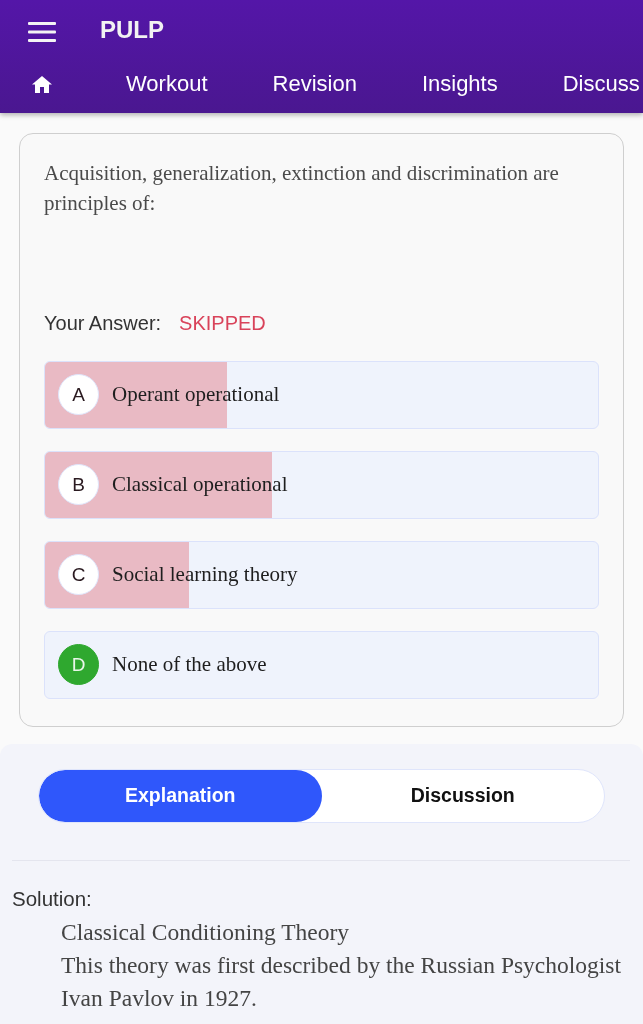  What do you see at coordinates (601, 83) in the screenshot?
I see `nav-tab: Discuss` at bounding box center [601, 83].